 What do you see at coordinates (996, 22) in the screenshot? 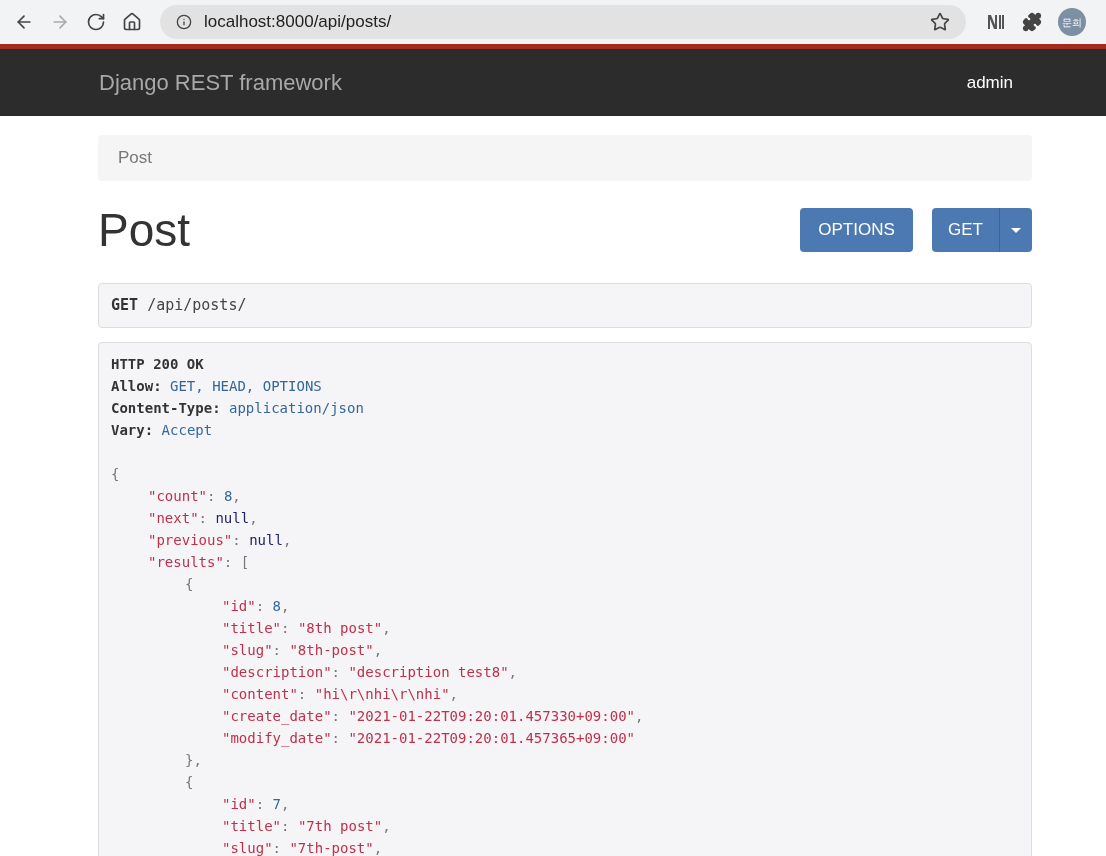
I see `extension-icon` at bounding box center [996, 22].